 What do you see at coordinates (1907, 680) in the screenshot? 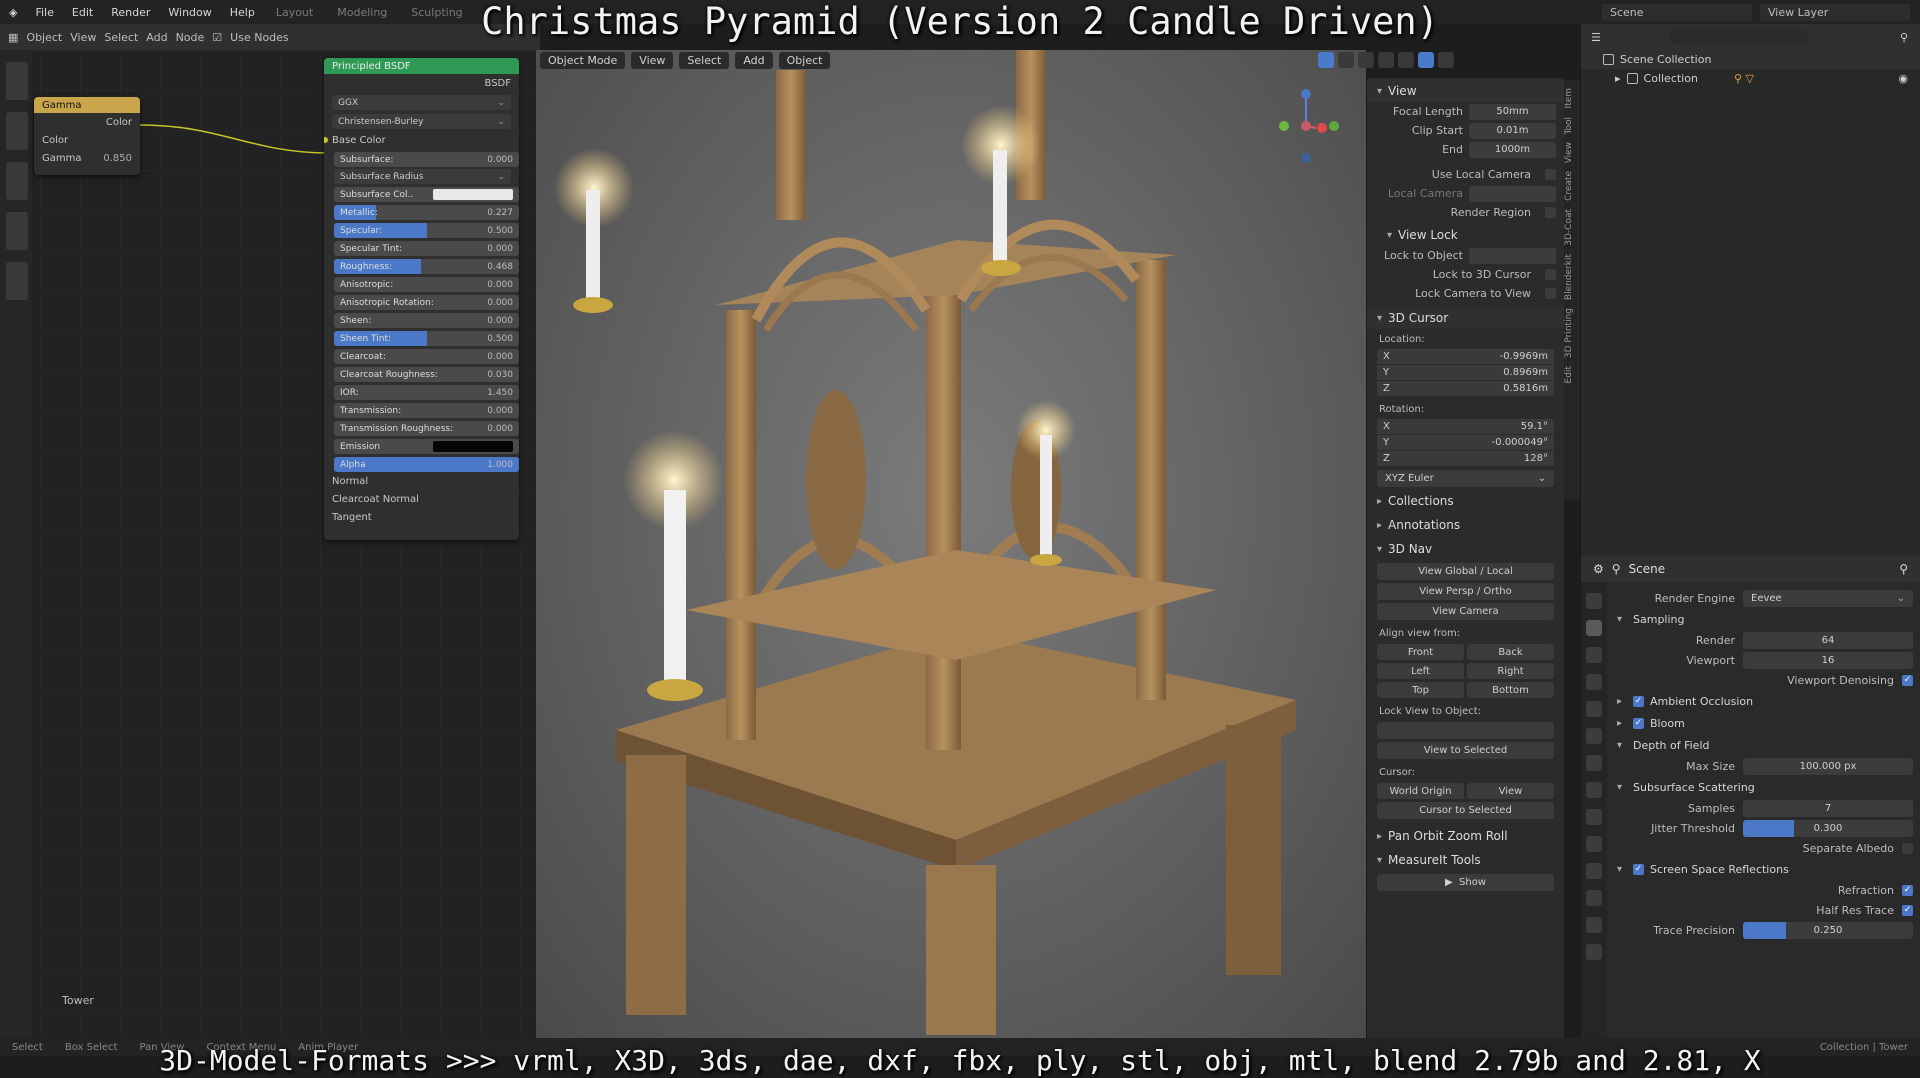
I see `viewport-denoising-checkbox: ✓` at bounding box center [1907, 680].